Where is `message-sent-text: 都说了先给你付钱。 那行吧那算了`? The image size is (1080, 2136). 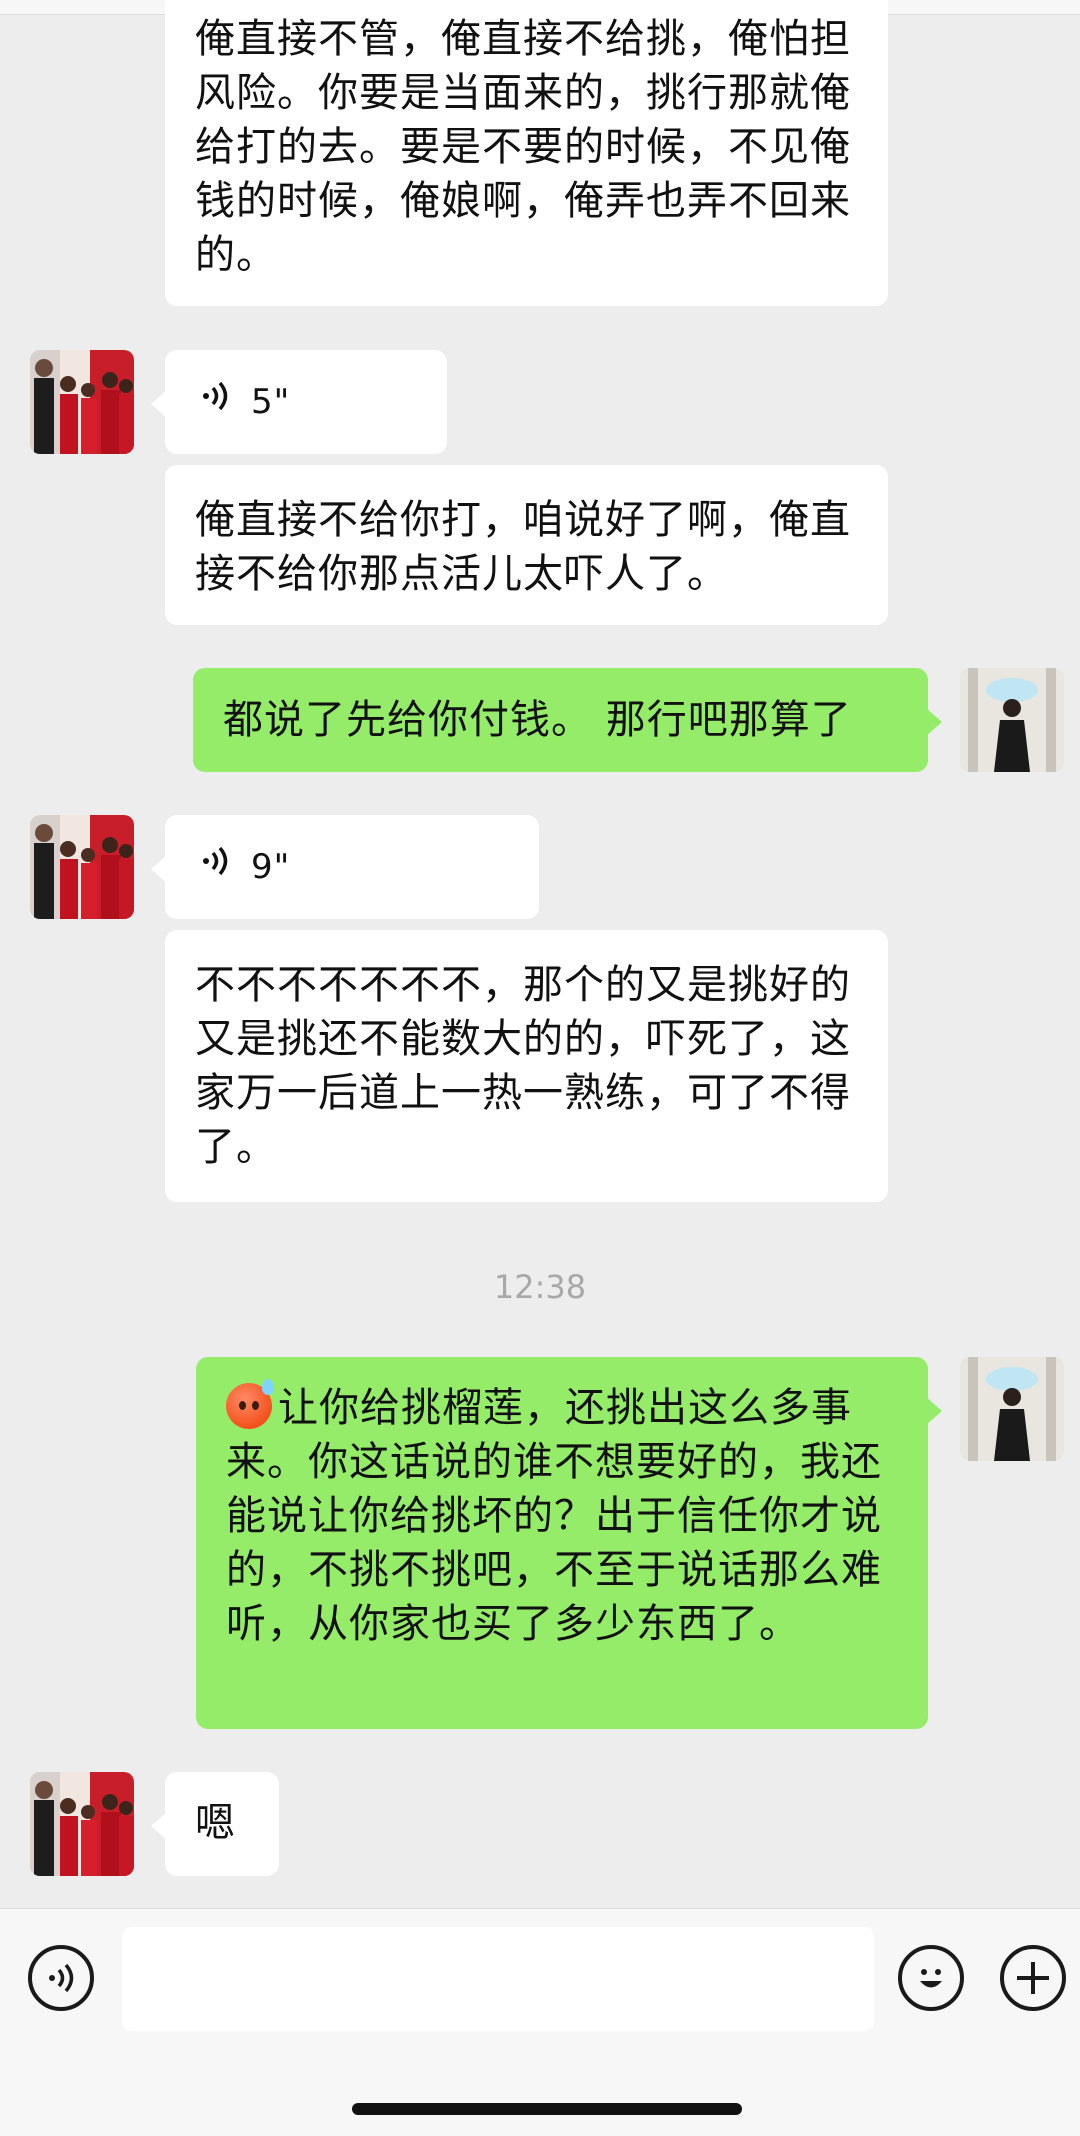
message-sent-text: 都说了先给你付钱。 那行吧那算了 is located at coordinates (567, 720).